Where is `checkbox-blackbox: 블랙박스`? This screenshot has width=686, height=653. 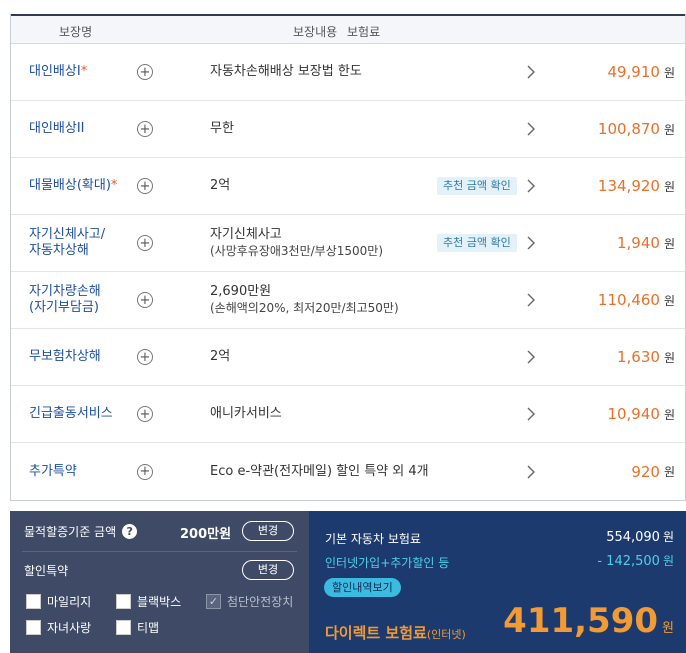
checkbox-blackbox: 블랙박스 is located at coordinates (148, 601).